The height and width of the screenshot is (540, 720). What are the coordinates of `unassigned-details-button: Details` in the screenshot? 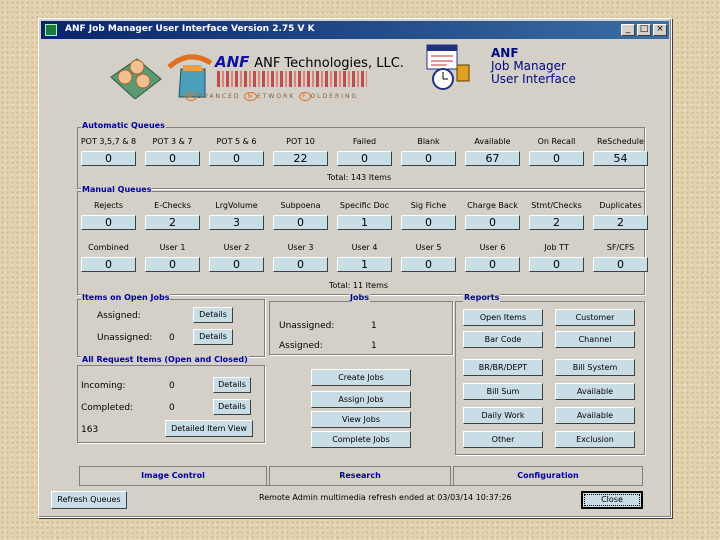 It's located at (213, 337).